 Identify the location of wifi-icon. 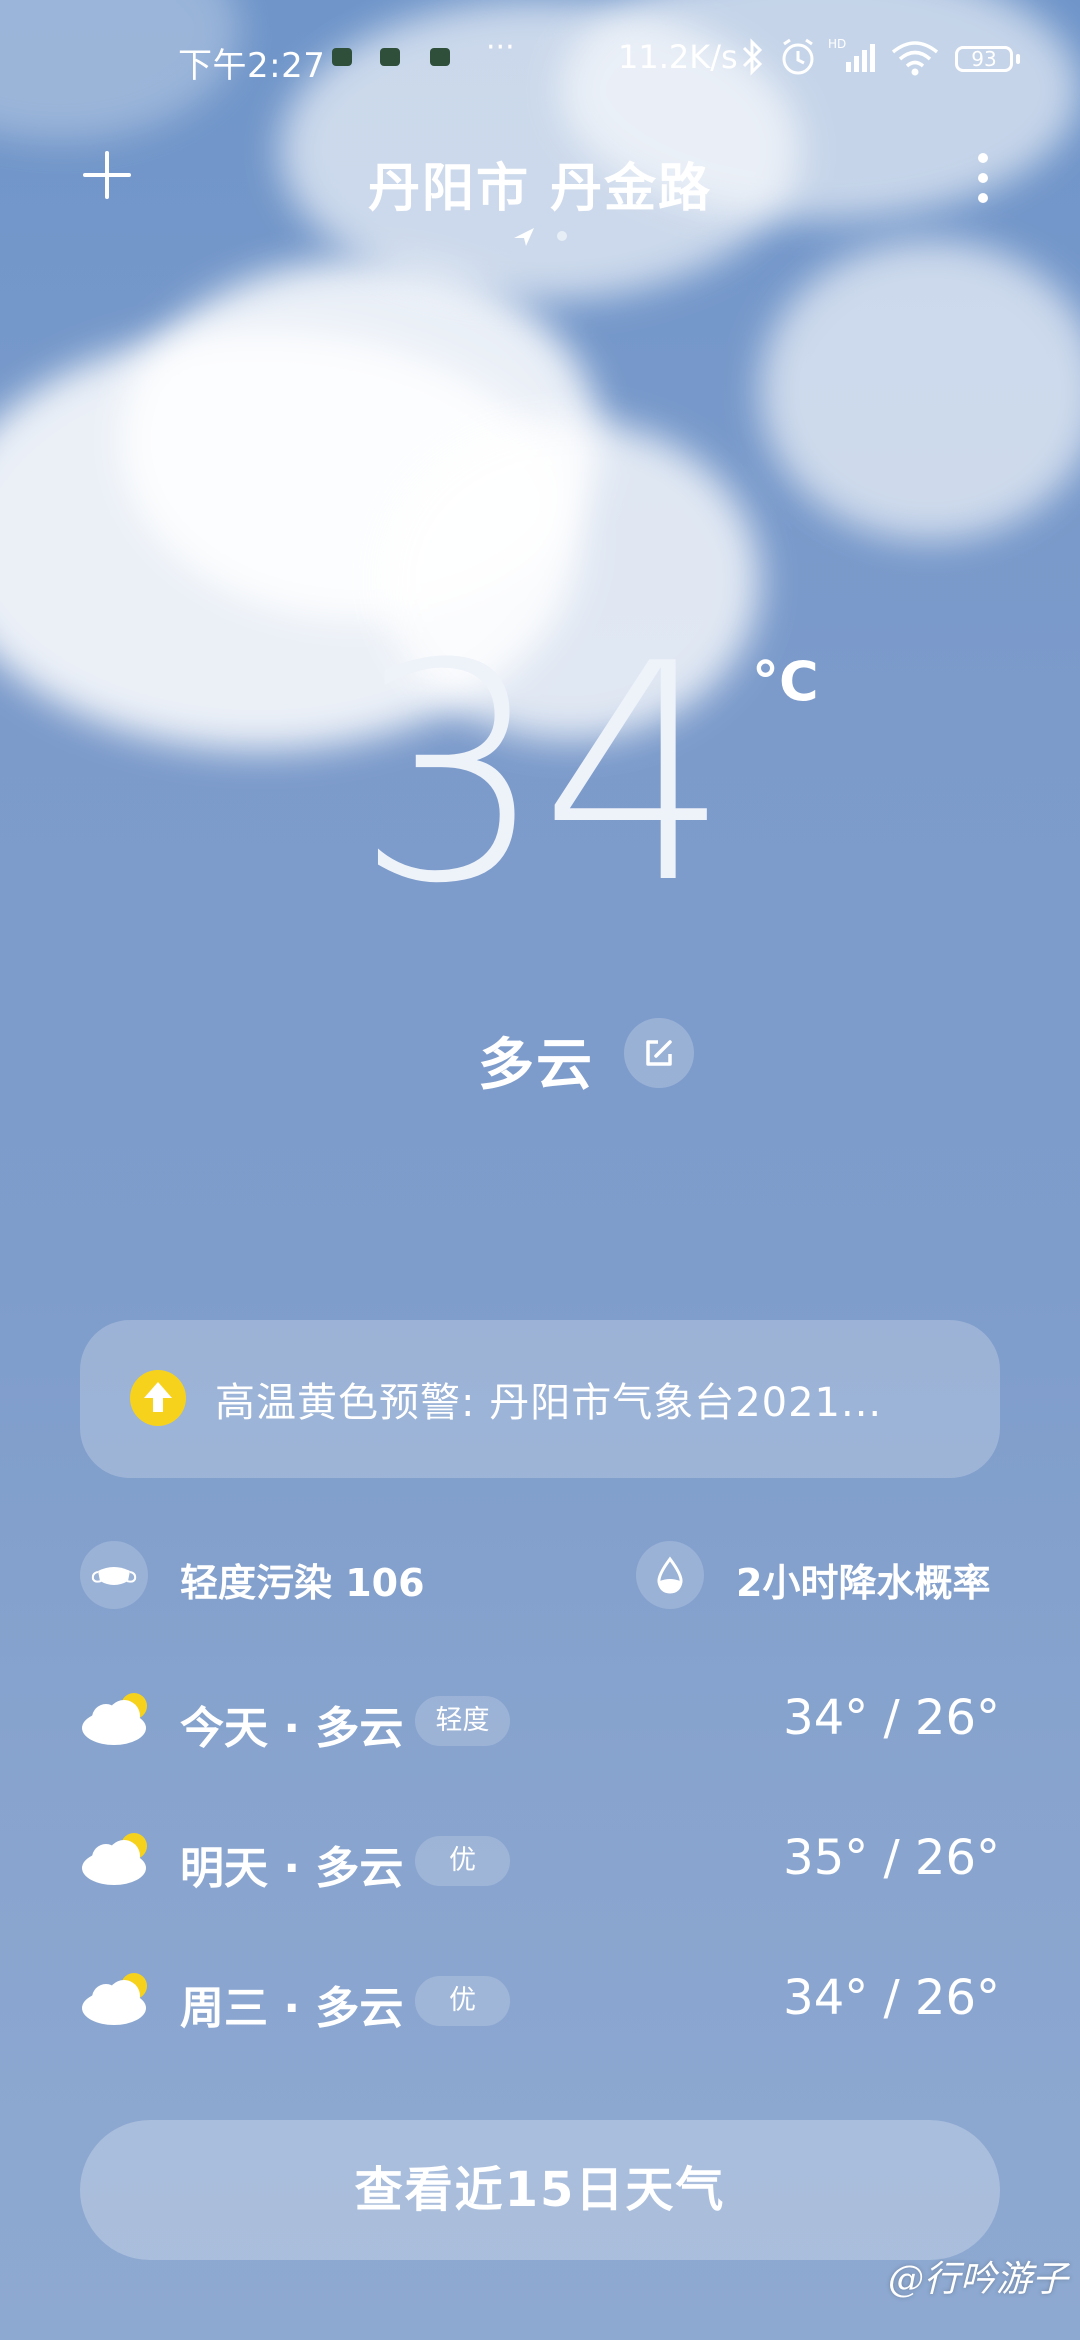
(915, 58).